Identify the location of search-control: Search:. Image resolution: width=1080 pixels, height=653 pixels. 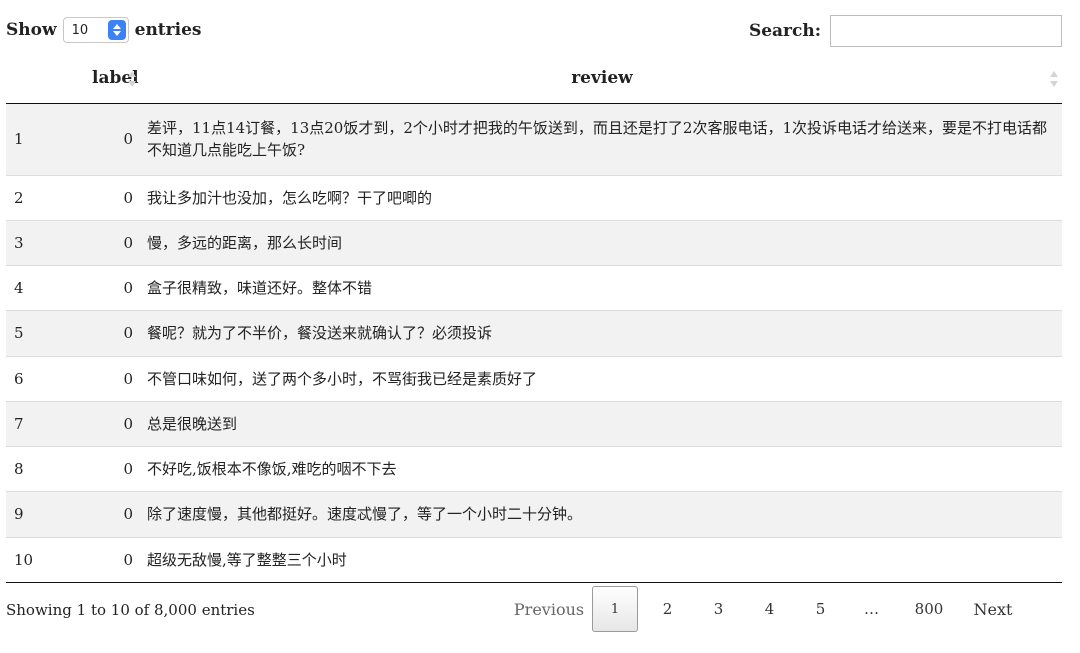
(905, 31).